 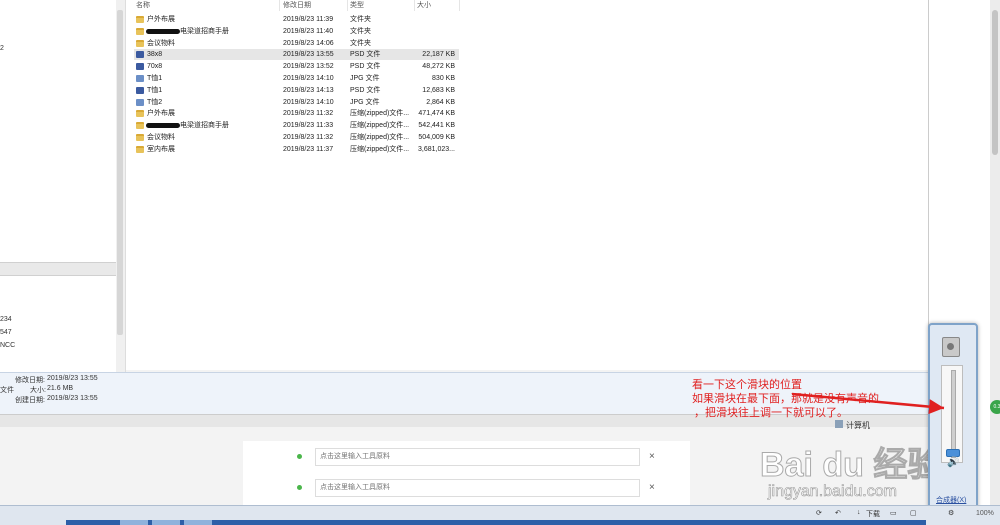 What do you see at coordinates (440, 102) in the screenshot?
I see `file-size: 2,864 KB` at bounding box center [440, 102].